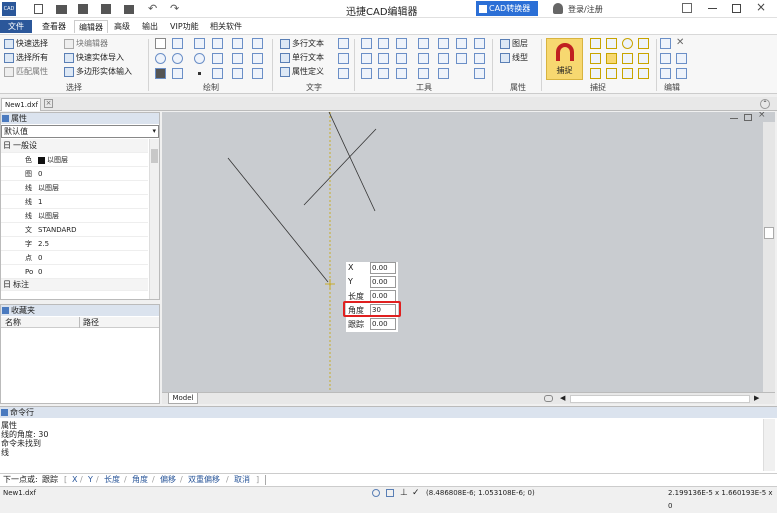  I want to click on doc-tab-new1: New1.dxf, so click(21, 104).